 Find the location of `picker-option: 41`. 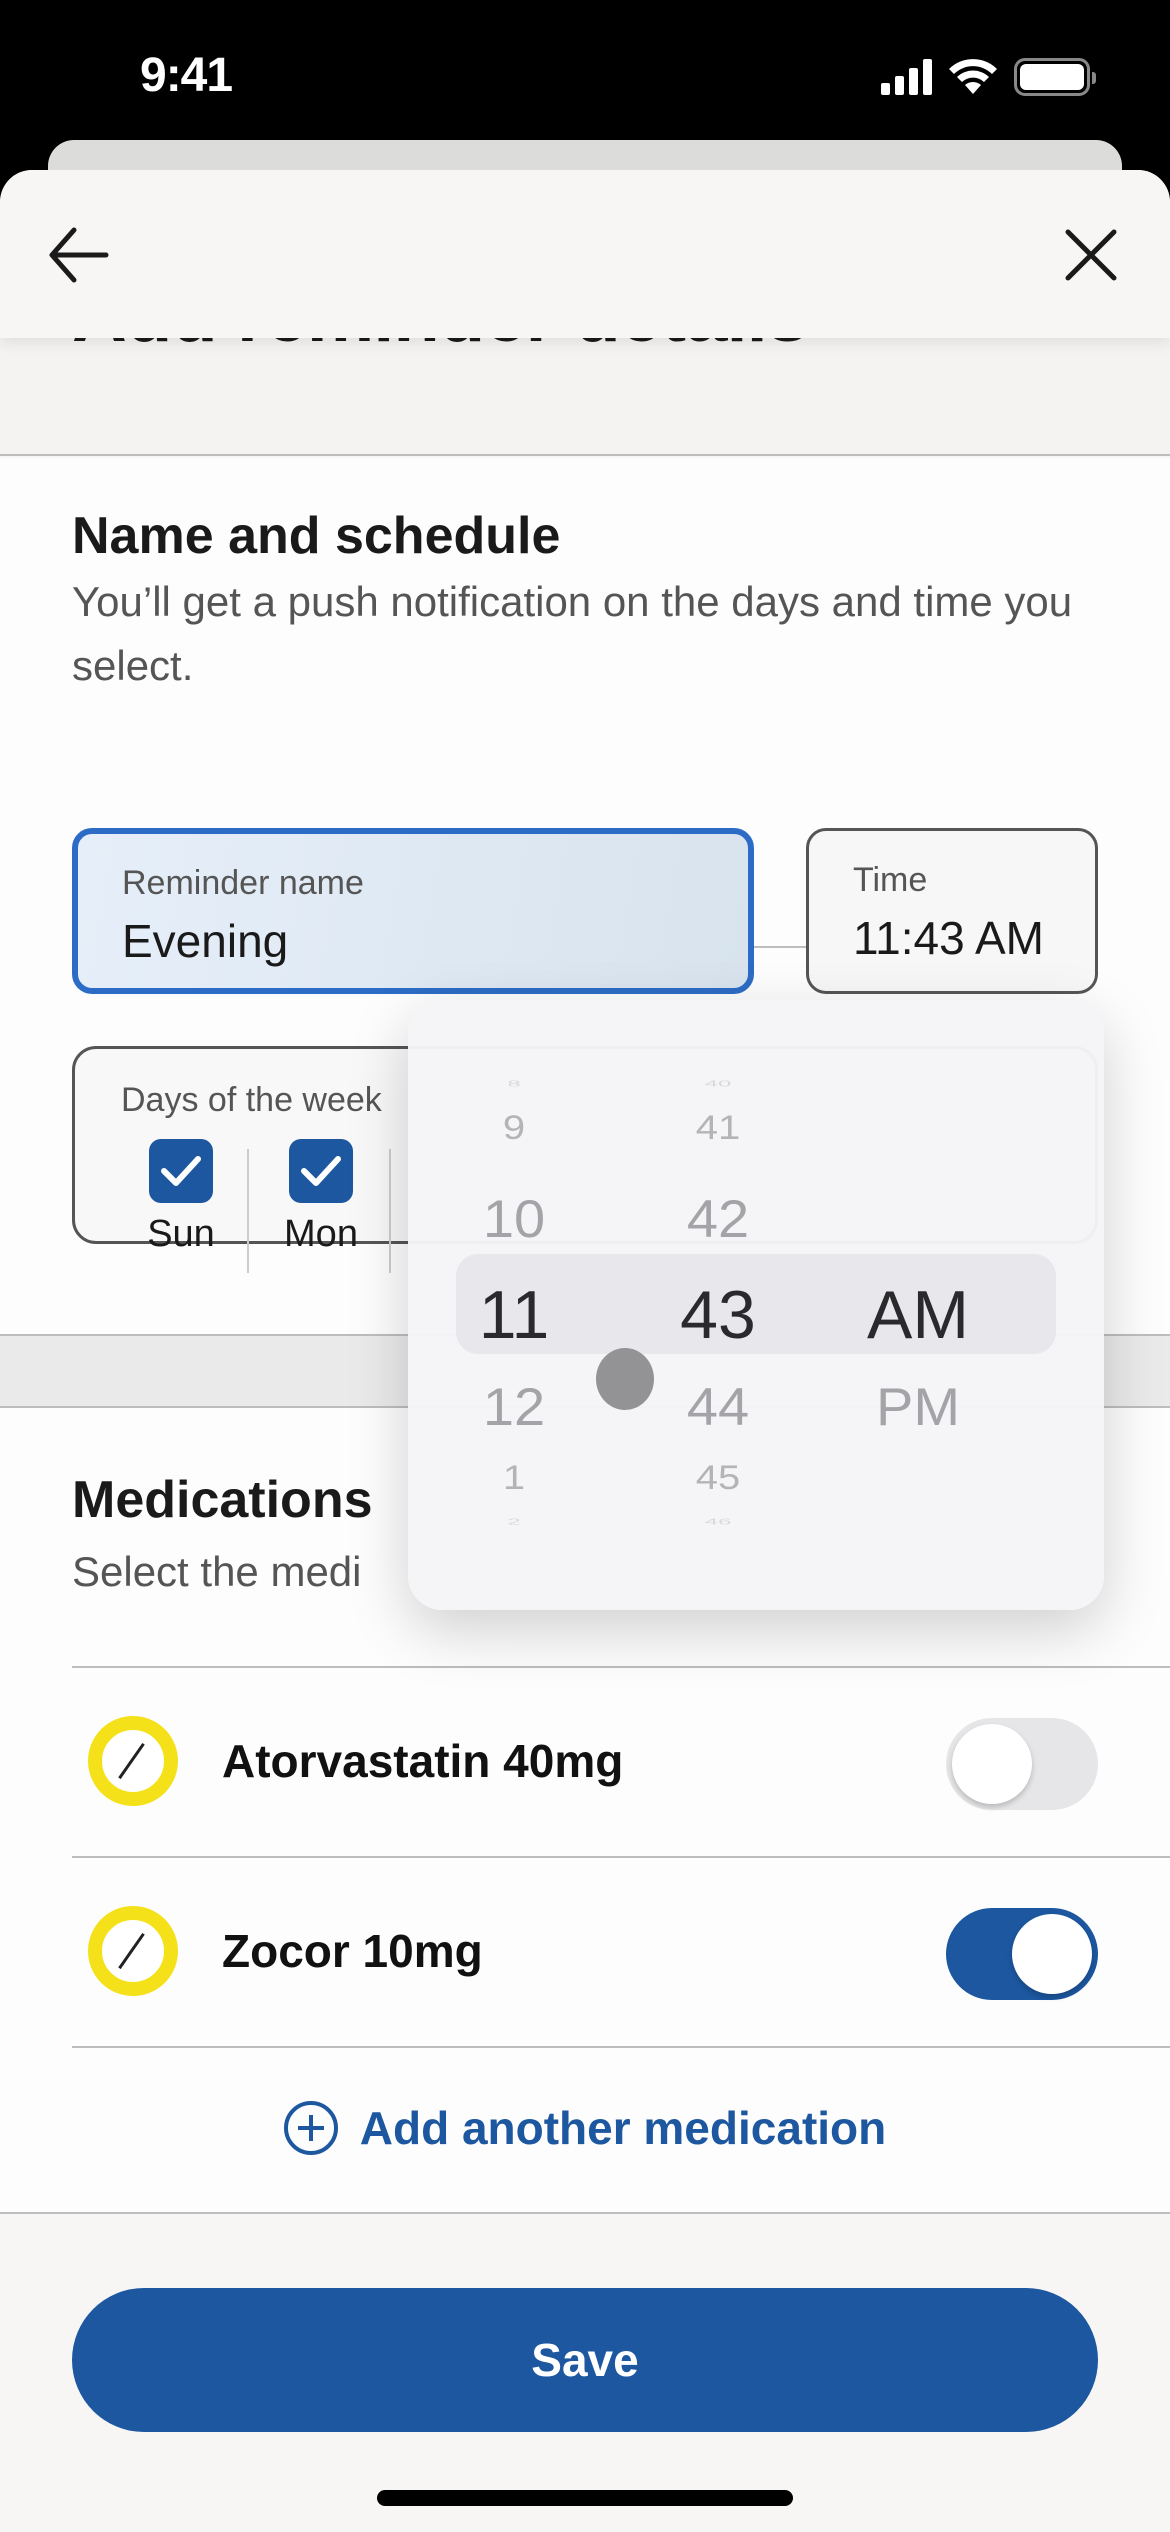

picker-option: 41 is located at coordinates (718, 1128).